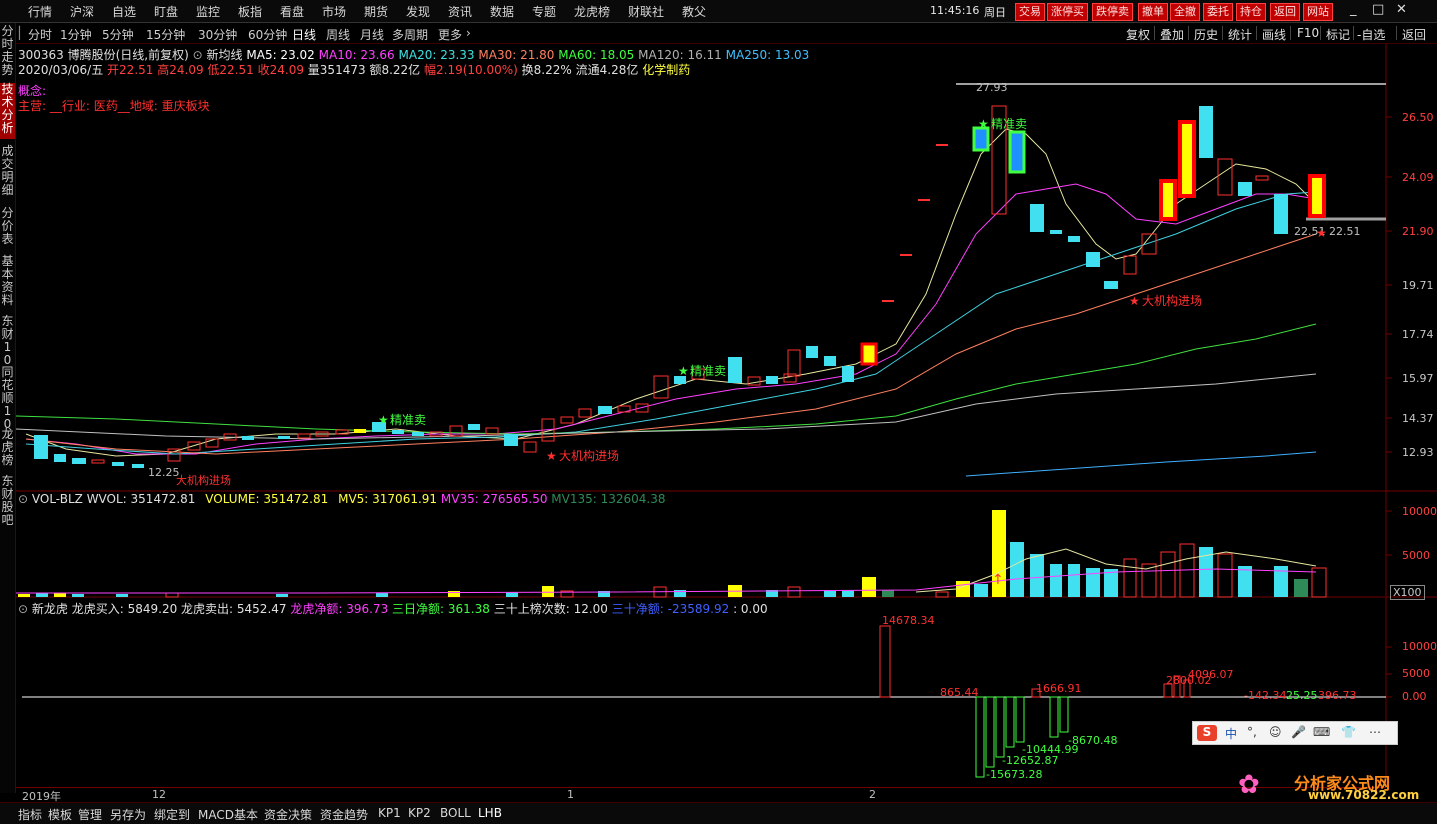 This screenshot has width=1437, height=824. I want to click on btab-lhb: LHB, so click(490, 813).